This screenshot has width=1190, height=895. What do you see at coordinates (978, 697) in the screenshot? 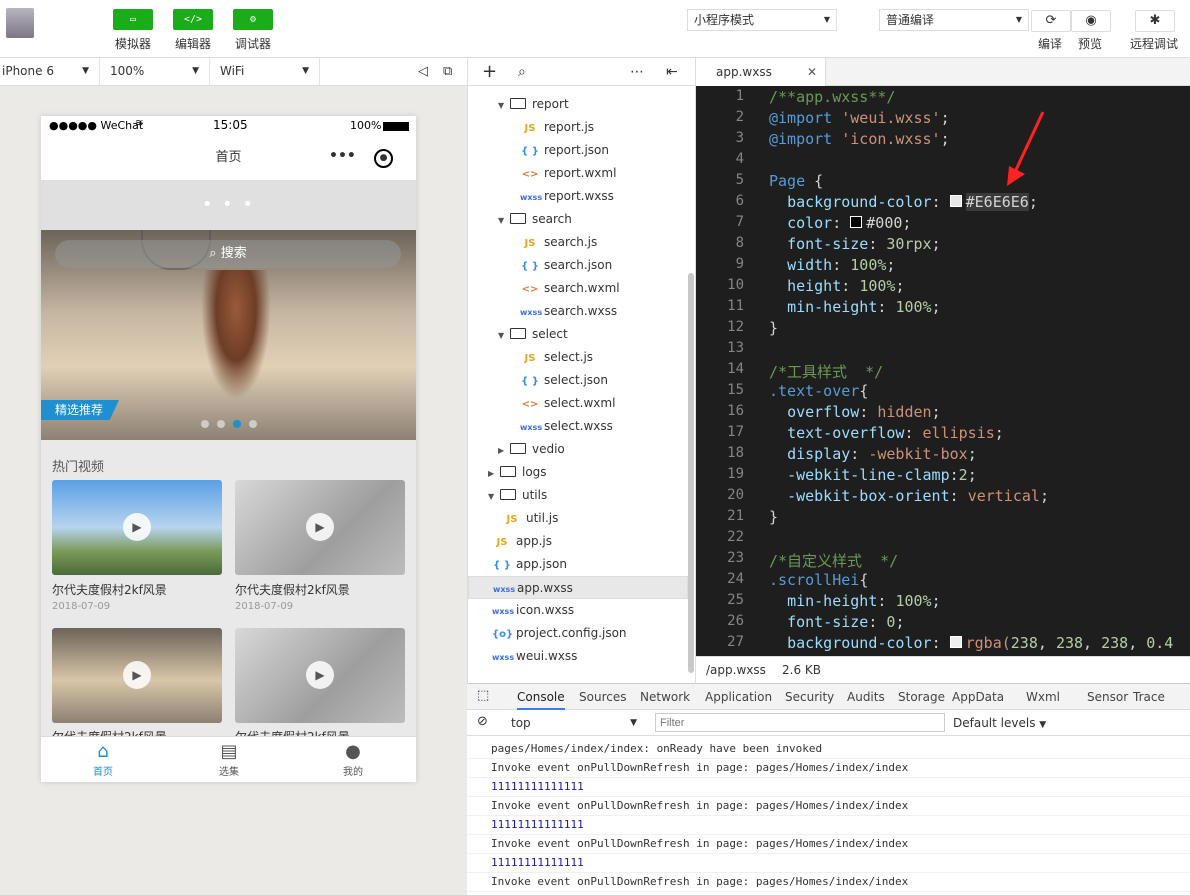
I see `devtools-tab-appdata: AppData` at bounding box center [978, 697].